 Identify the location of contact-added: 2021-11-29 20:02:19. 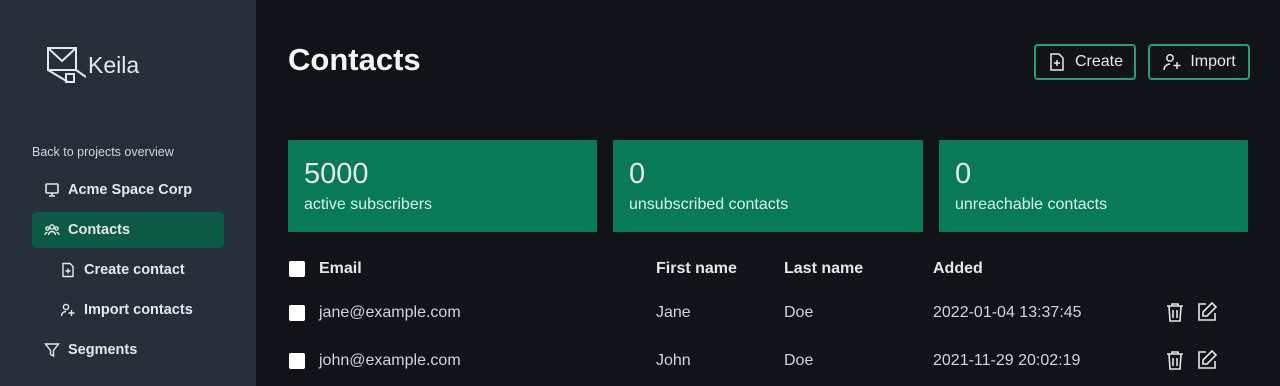
(1007, 360).